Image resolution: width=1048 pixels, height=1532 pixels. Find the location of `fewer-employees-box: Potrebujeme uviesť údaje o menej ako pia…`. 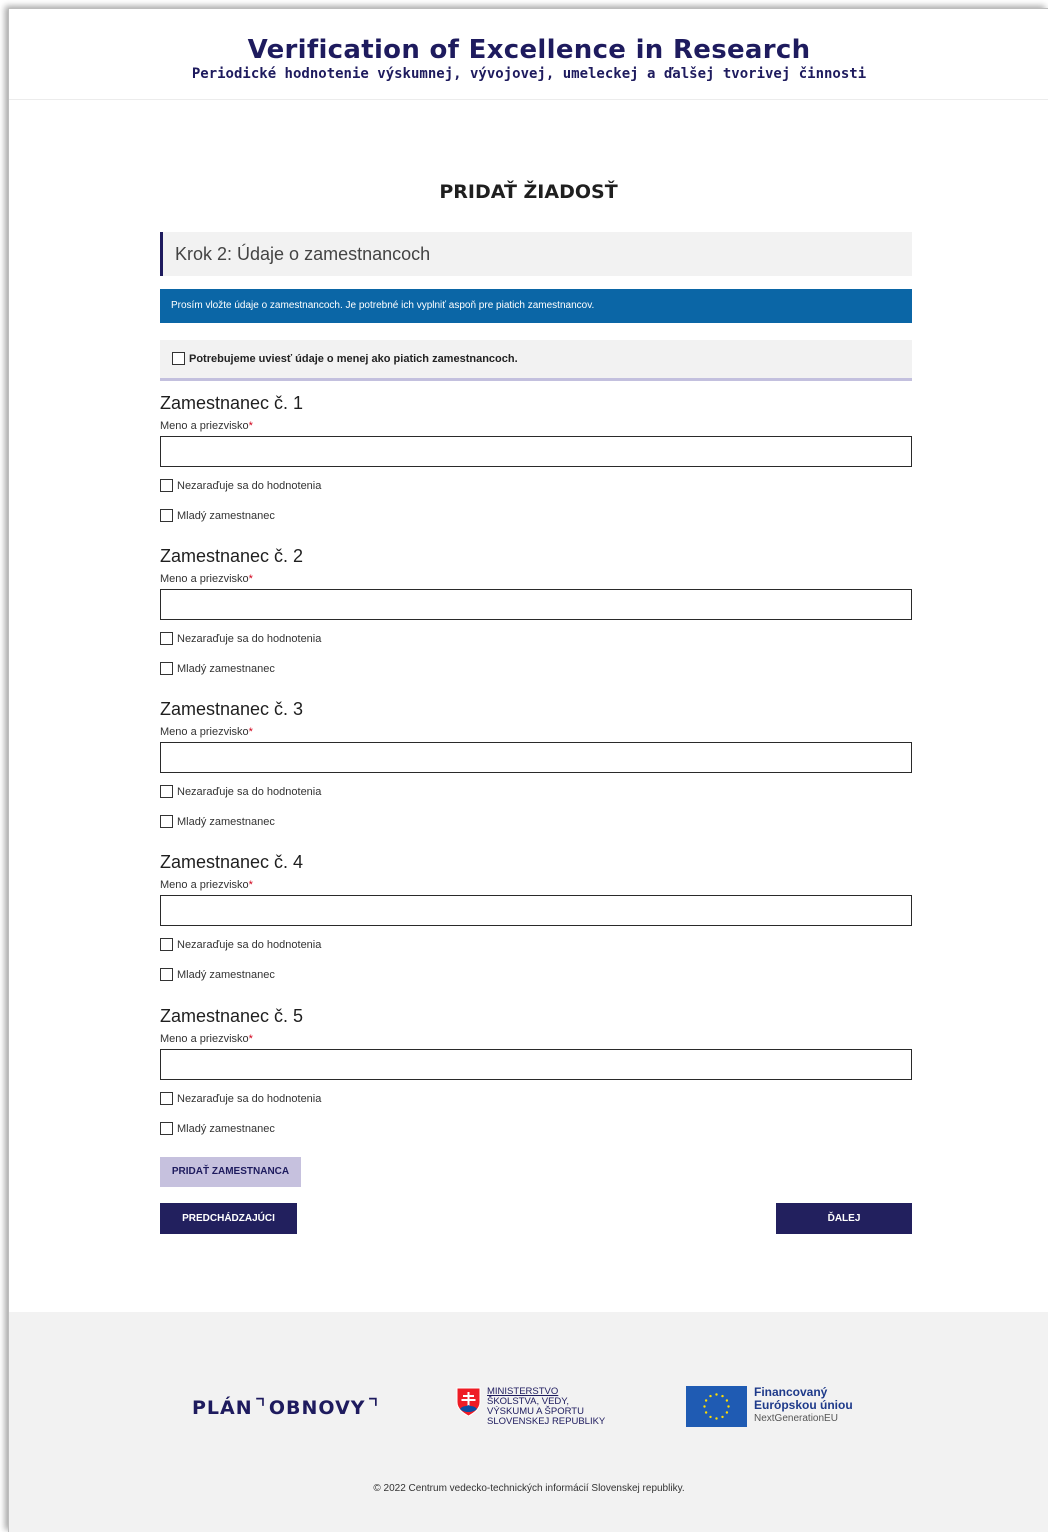

fewer-employees-box: Potrebujeme uviesť údaje o menej ako pia… is located at coordinates (536, 360).